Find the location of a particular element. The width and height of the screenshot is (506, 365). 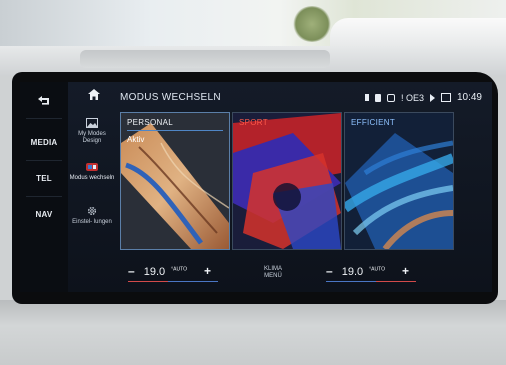

status-icons: ! OE3 10:49 is located at coordinates (423, 97).